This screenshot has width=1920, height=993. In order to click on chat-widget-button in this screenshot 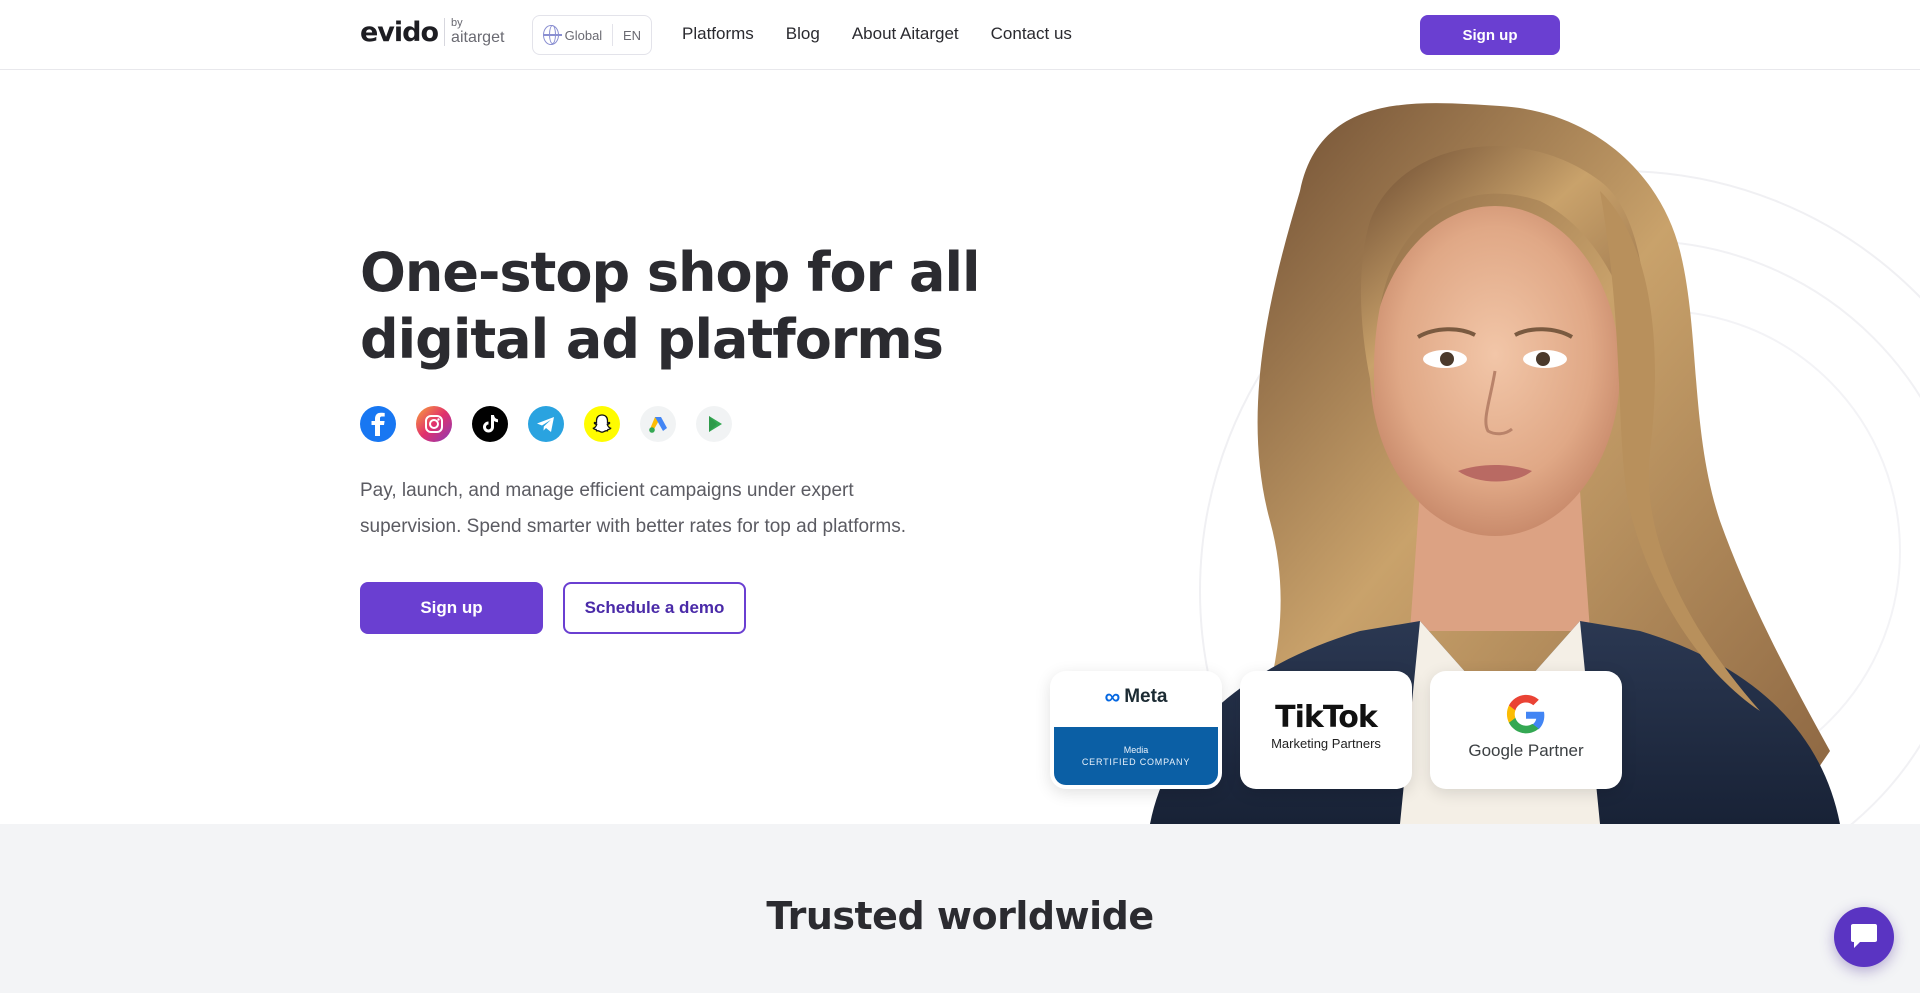, I will do `click(1864, 937)`.